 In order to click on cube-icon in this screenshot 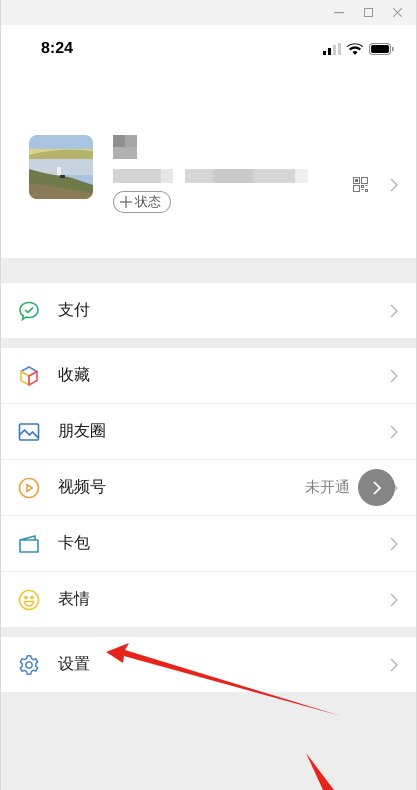, I will do `click(29, 375)`.